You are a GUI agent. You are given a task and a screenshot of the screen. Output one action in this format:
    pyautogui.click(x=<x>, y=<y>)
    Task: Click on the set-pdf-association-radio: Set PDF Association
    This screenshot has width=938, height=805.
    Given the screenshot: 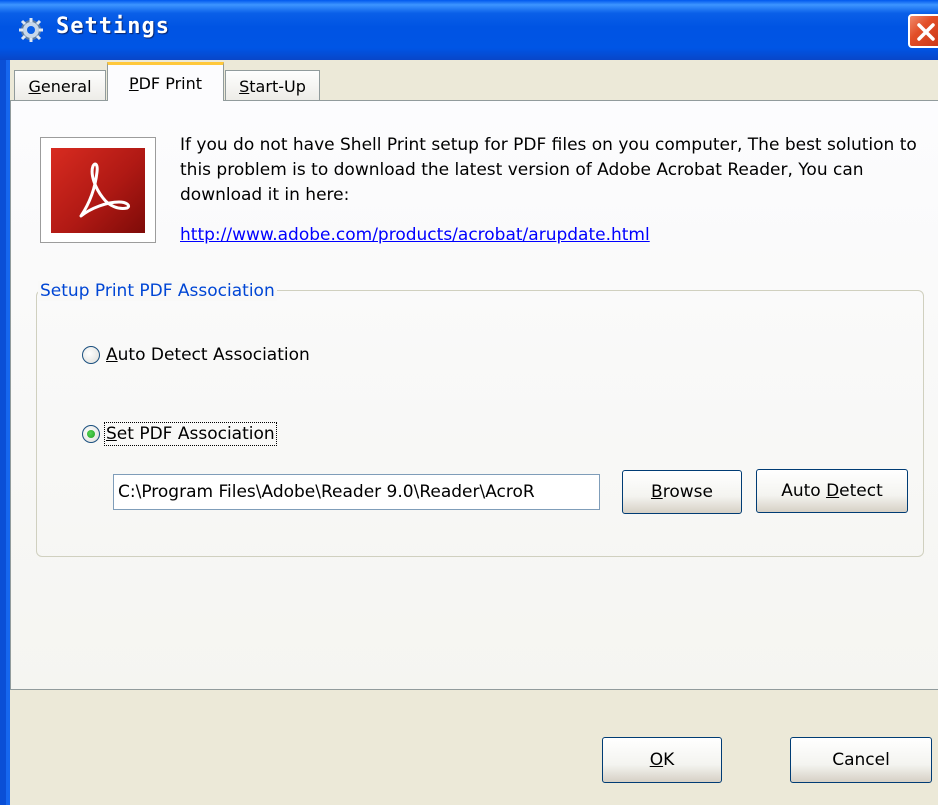 What is the action you would take?
    pyautogui.click(x=179, y=434)
    